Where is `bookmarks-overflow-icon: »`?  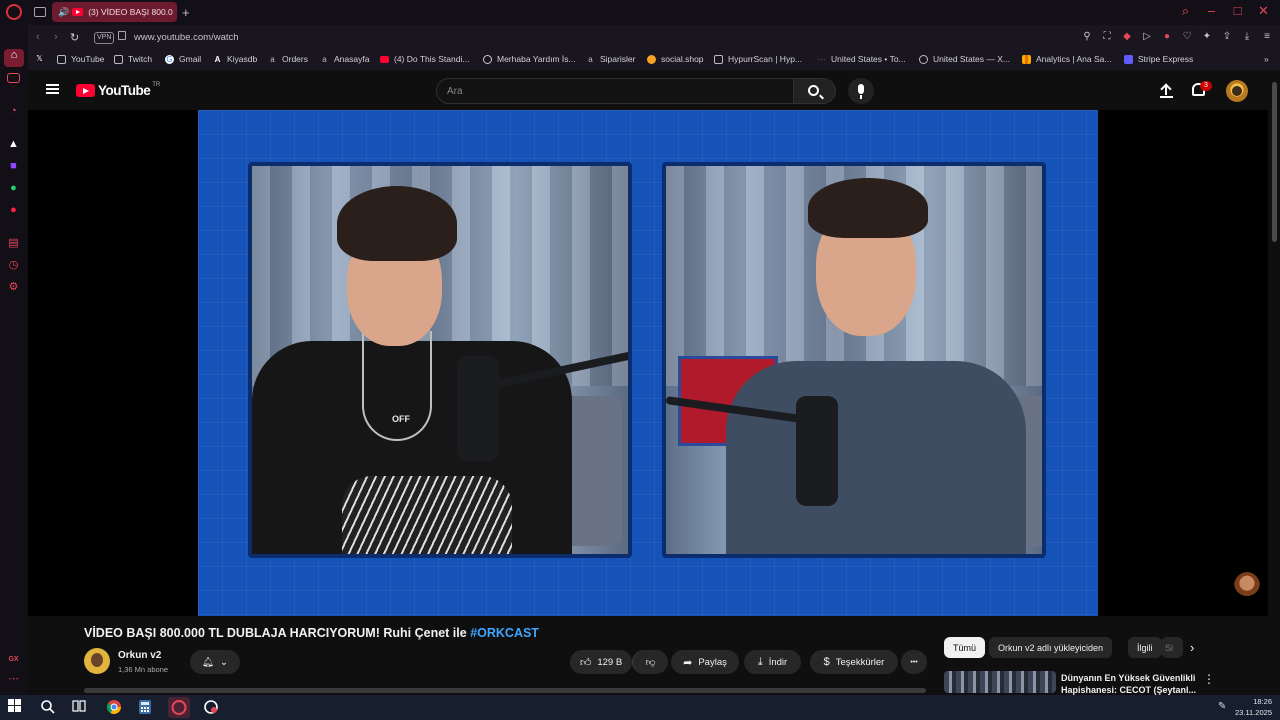
bookmarks-overflow-icon: » is located at coordinates (1266, 59).